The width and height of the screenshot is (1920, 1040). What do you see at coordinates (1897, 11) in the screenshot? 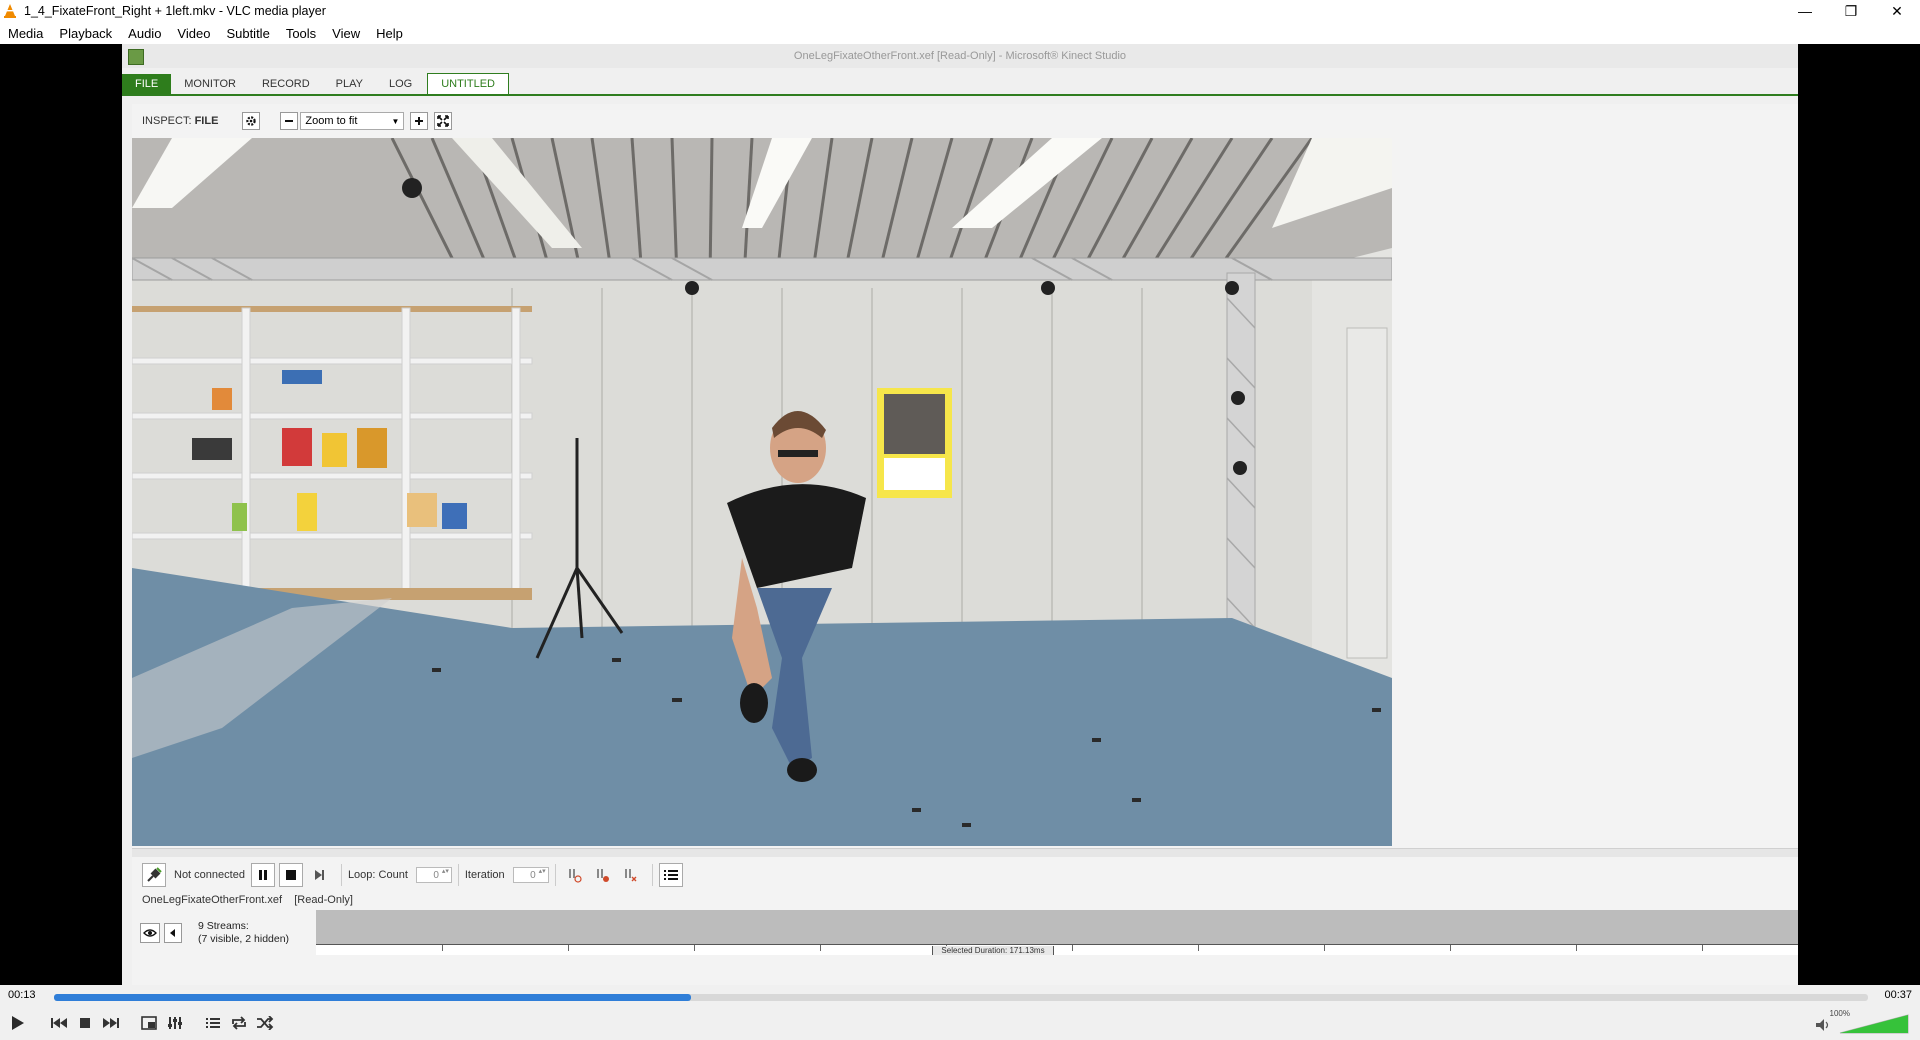
I see `close-button: ✕` at bounding box center [1897, 11].